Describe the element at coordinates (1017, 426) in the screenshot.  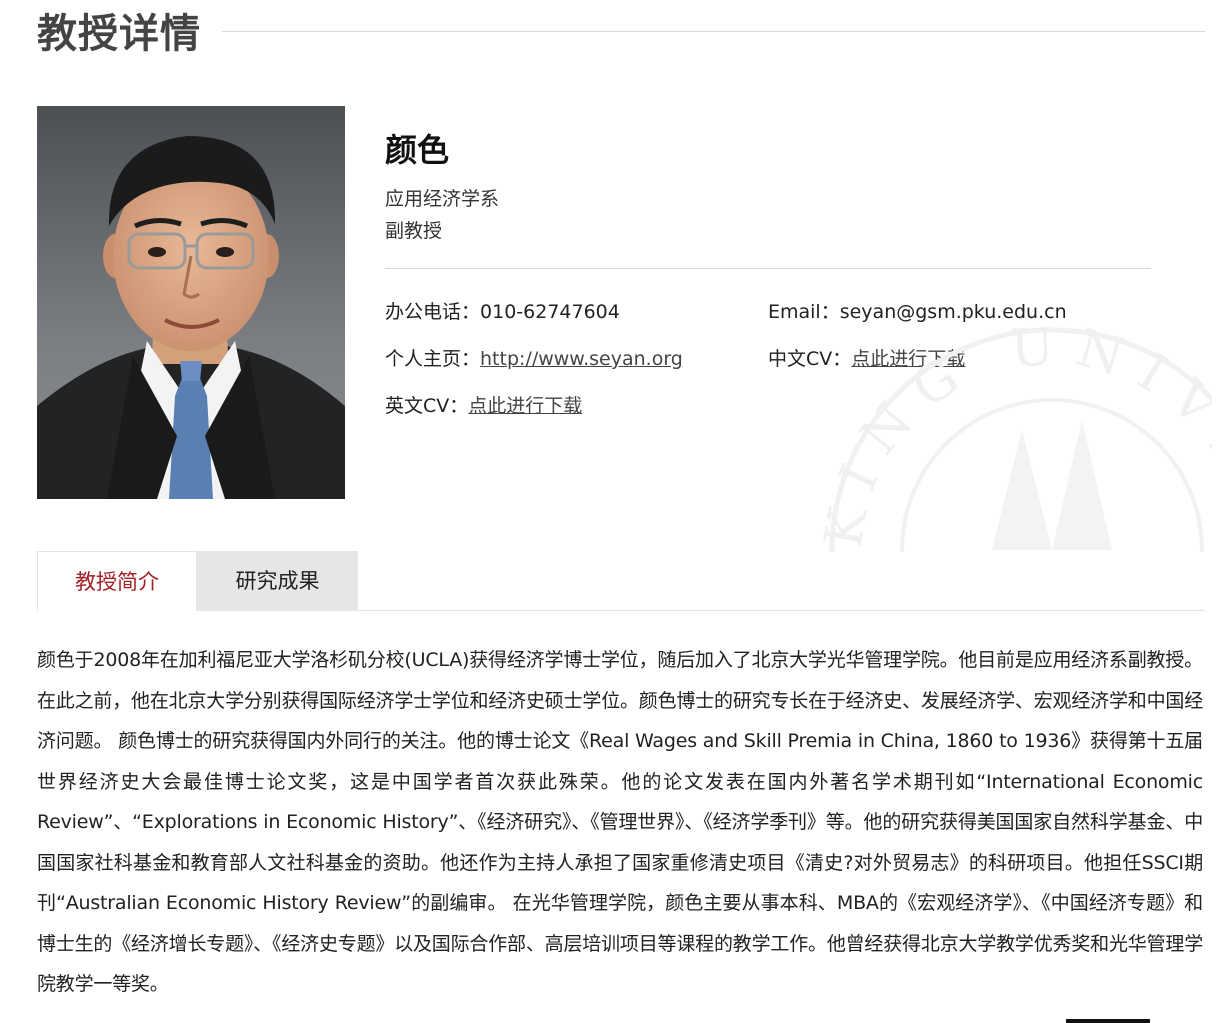
I see `university-seal-watermark: KING UNIVE` at that location.